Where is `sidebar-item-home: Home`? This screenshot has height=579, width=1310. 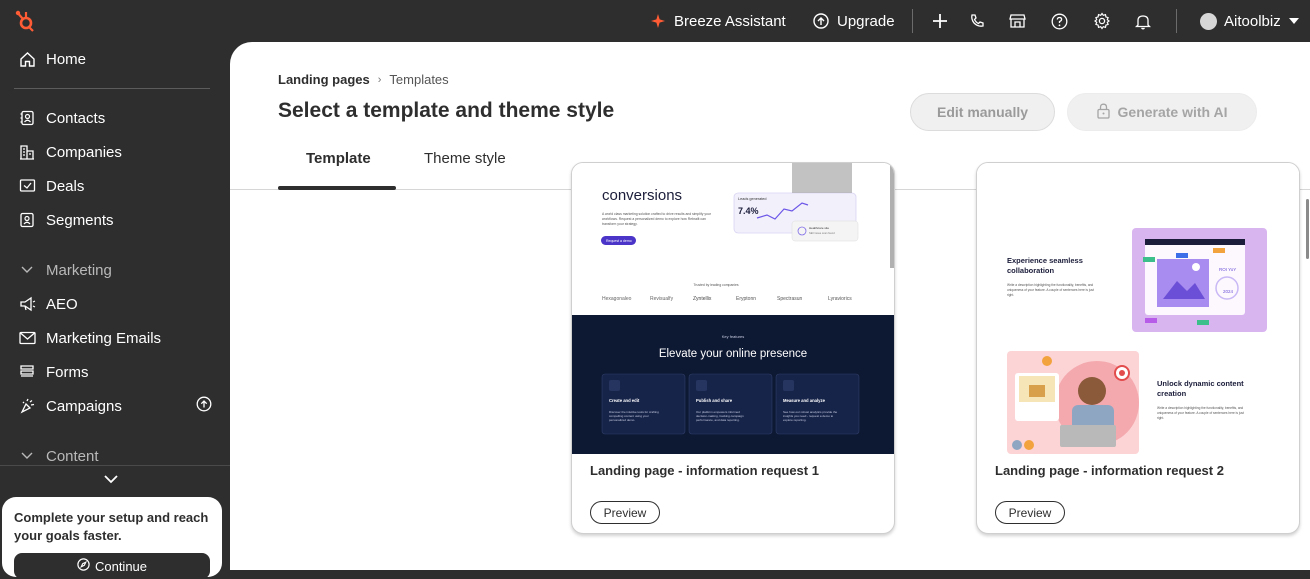 sidebar-item-home: Home is located at coordinates (52, 59).